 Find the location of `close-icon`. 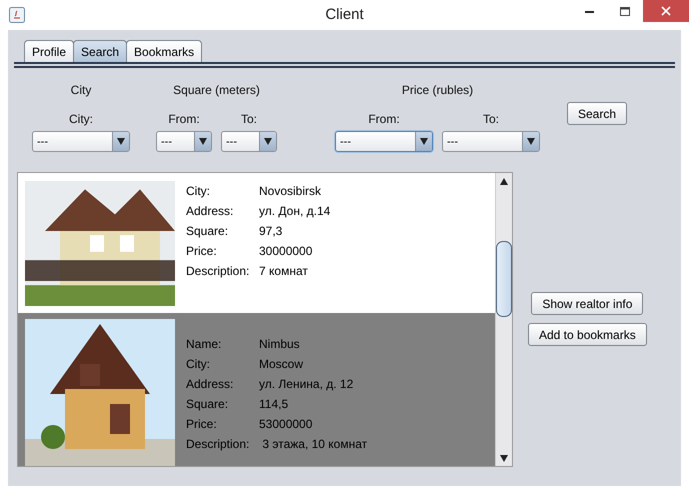

close-icon is located at coordinates (666, 11).